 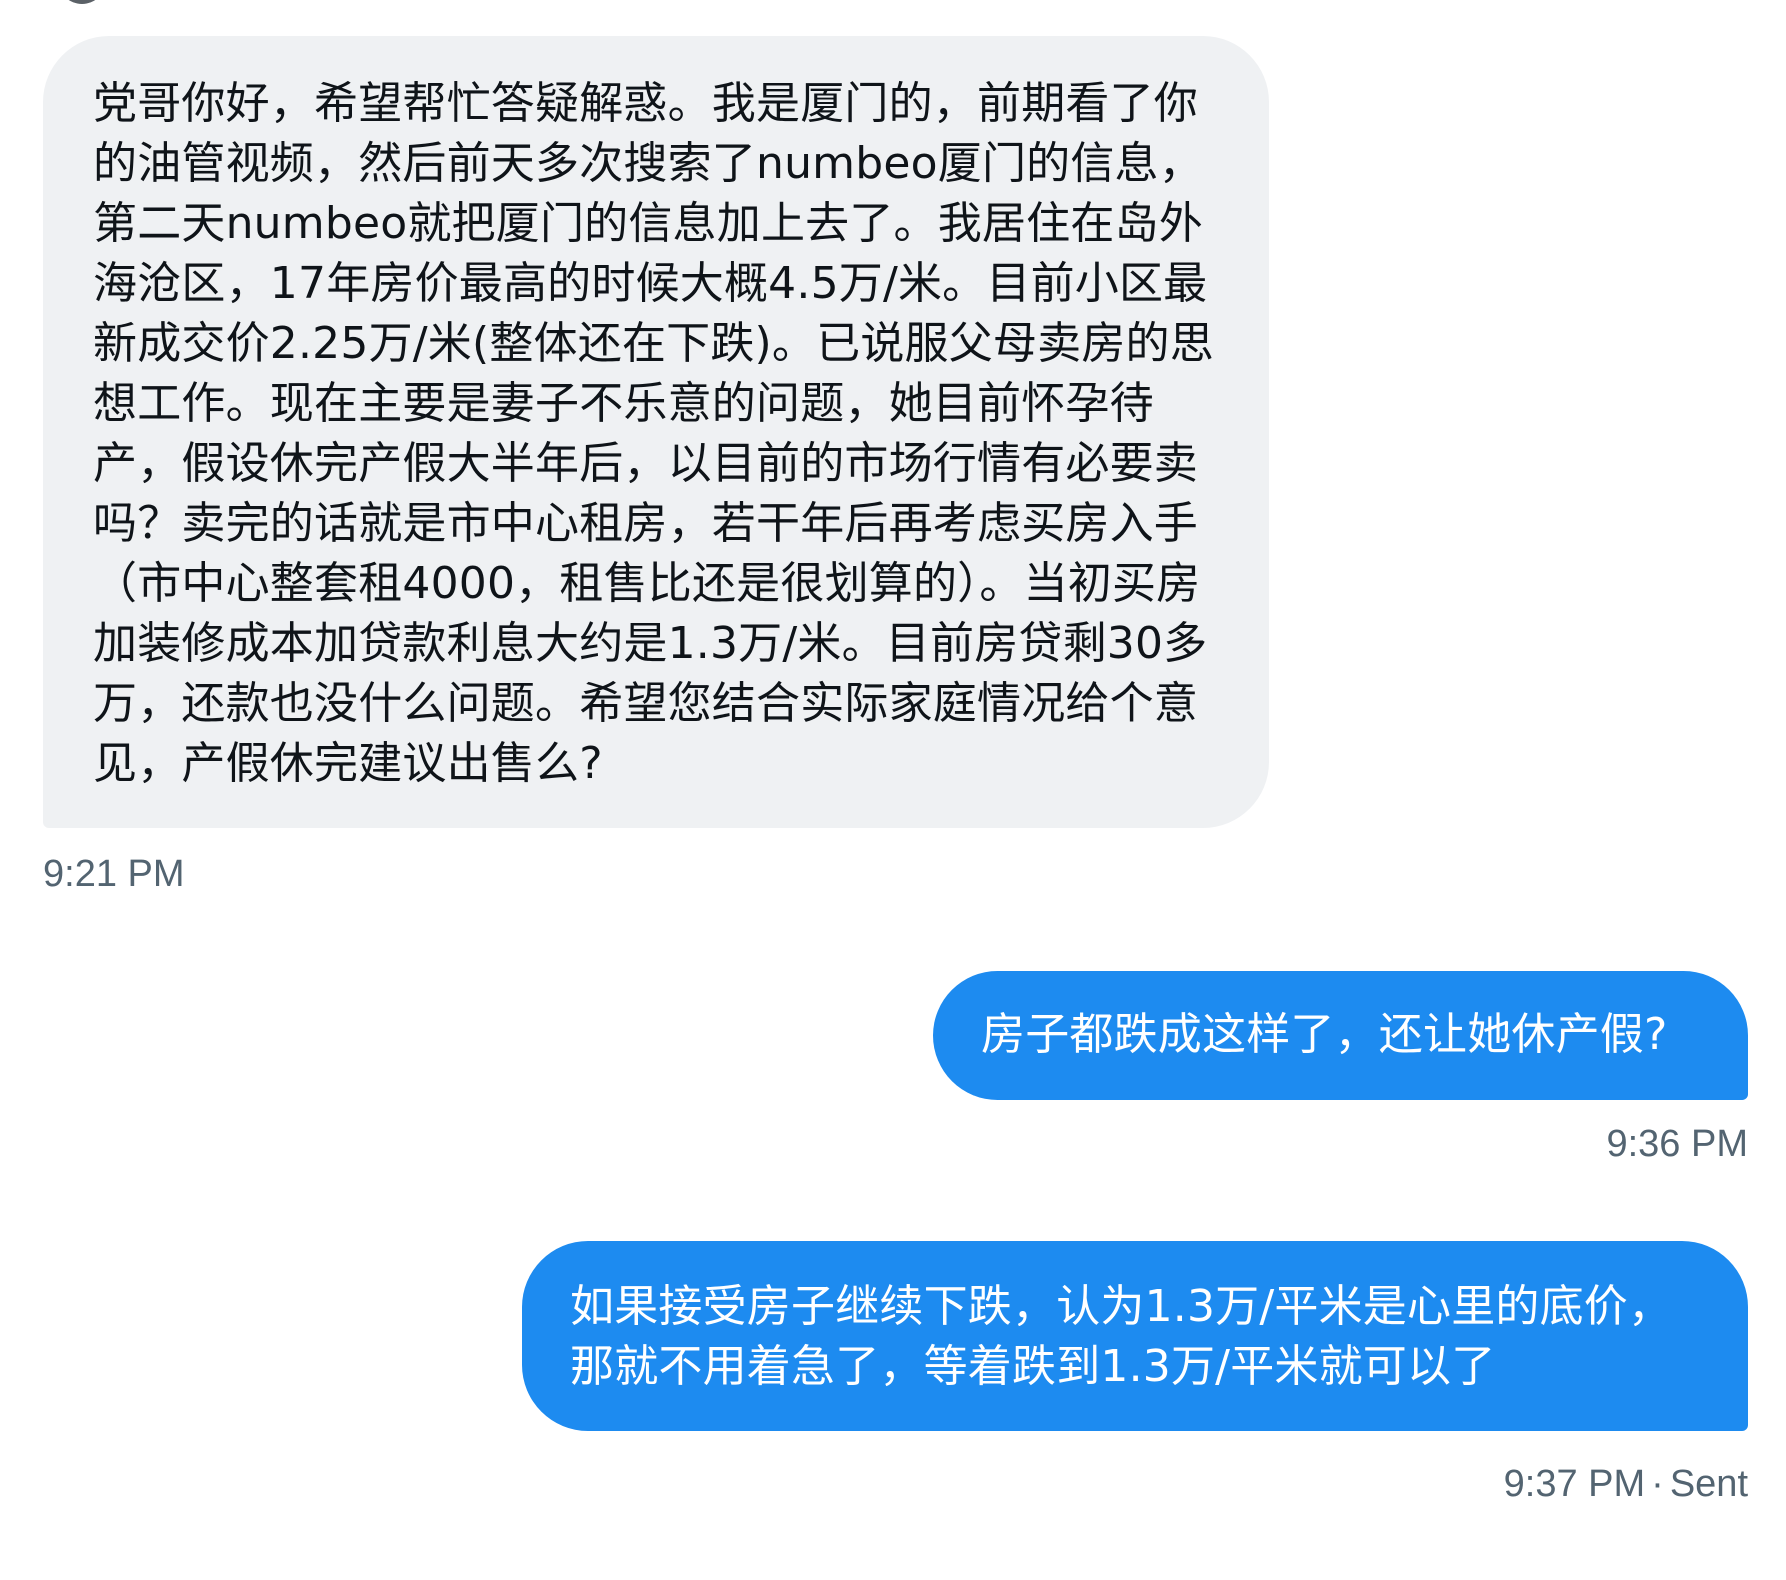 What do you see at coordinates (114, 874) in the screenshot?
I see `message-timestamp: 9:21 PM` at bounding box center [114, 874].